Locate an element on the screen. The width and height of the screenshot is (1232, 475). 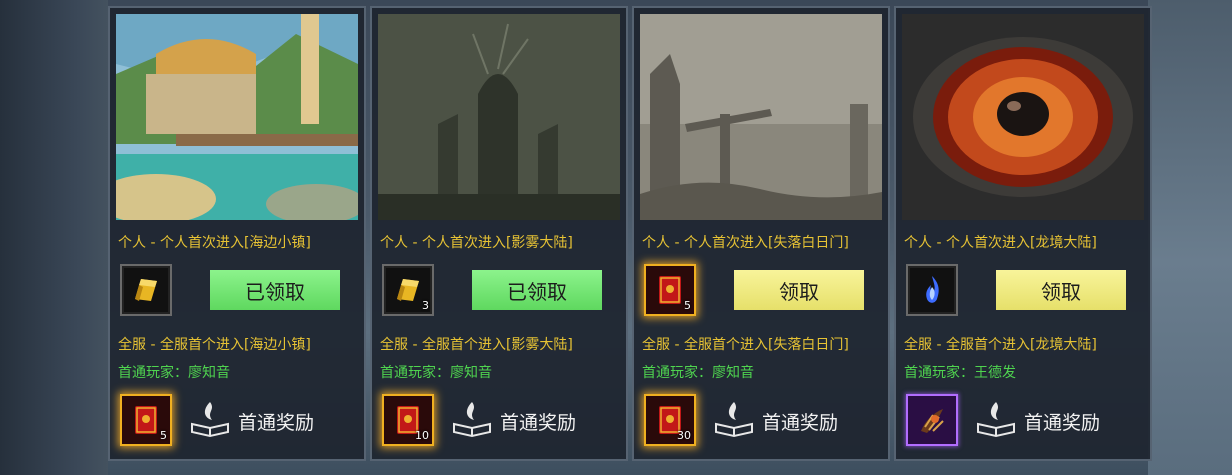
purple-claw-icon is located at coordinates (932, 421).